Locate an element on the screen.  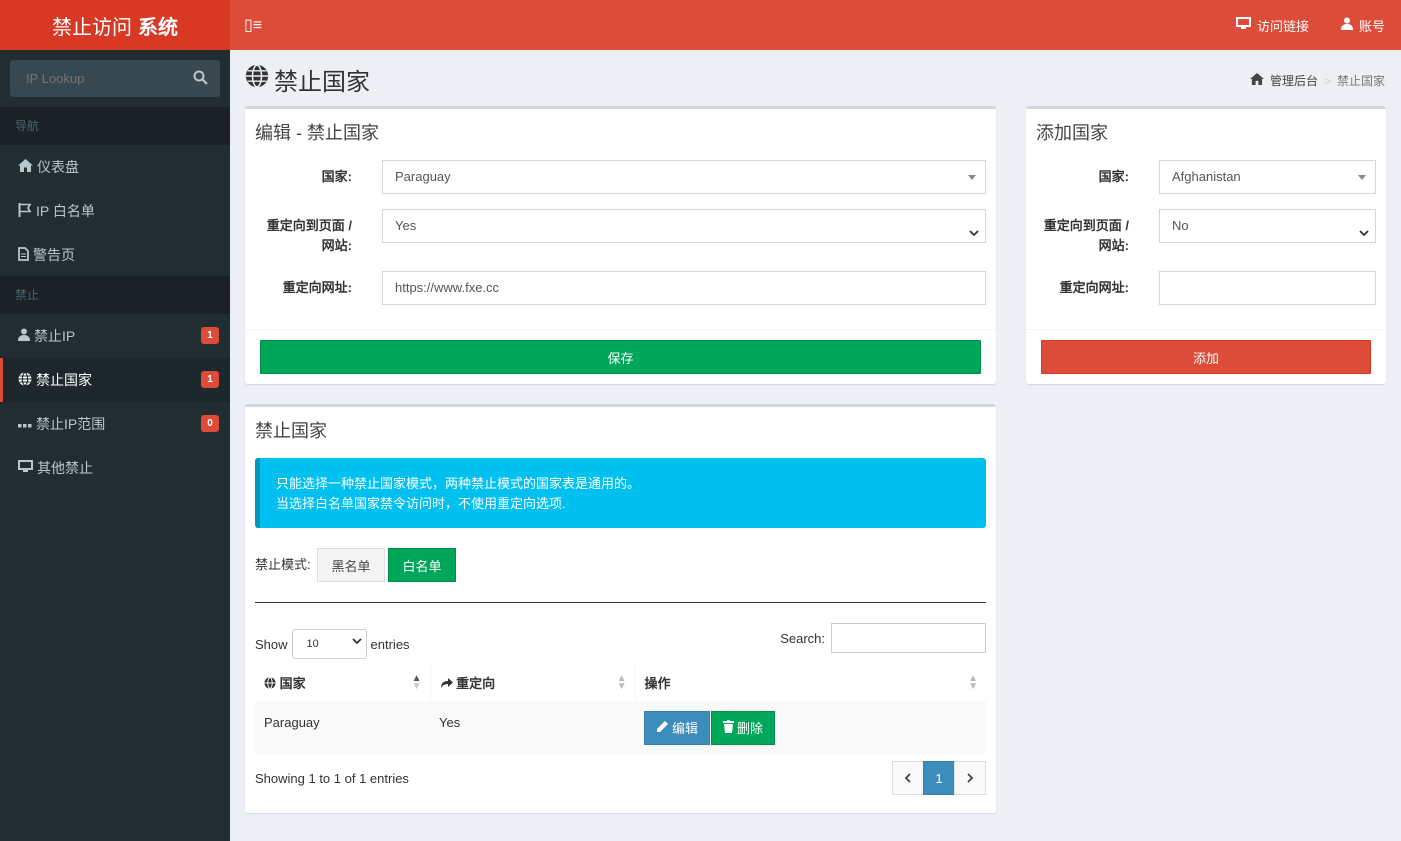
cell-actions: 编辑 删除 is located at coordinates (810, 728).